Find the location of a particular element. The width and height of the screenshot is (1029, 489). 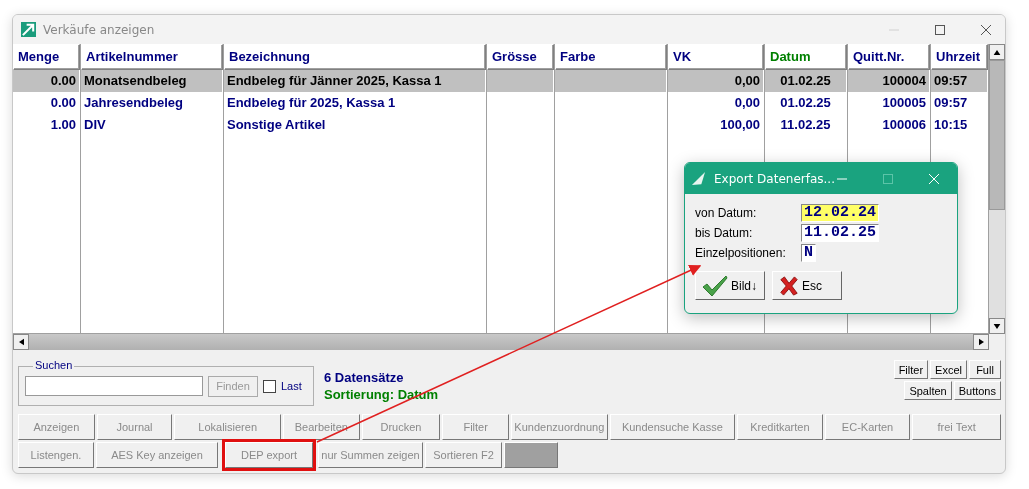

table-cell: 0.00 is located at coordinates (46, 81).